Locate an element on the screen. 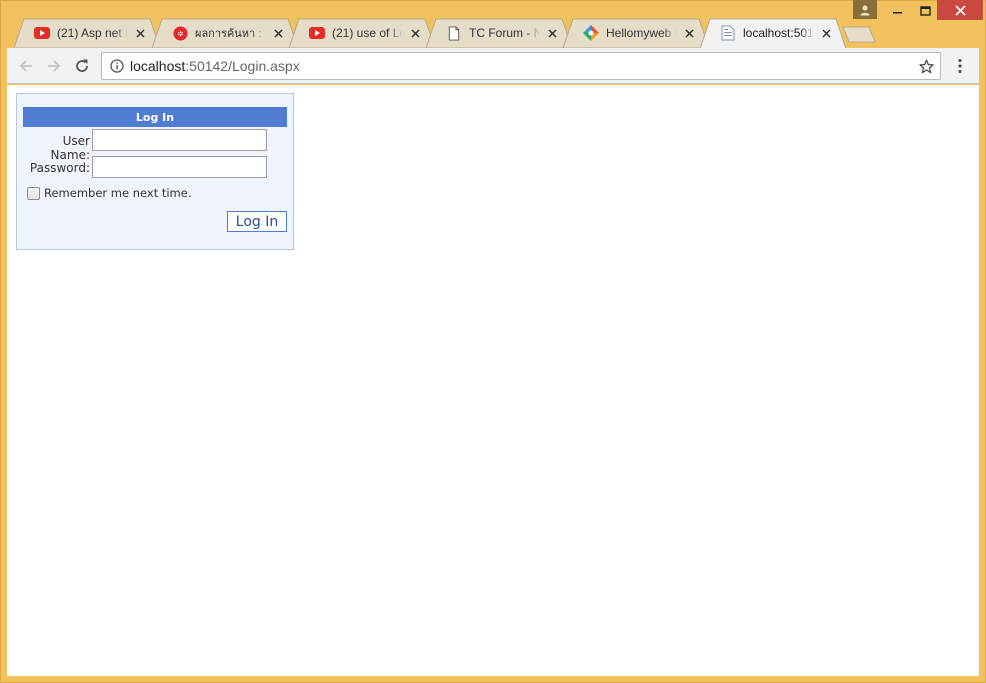 The height and width of the screenshot is (683, 986). hellomyweb-icon is located at coordinates (591, 33).